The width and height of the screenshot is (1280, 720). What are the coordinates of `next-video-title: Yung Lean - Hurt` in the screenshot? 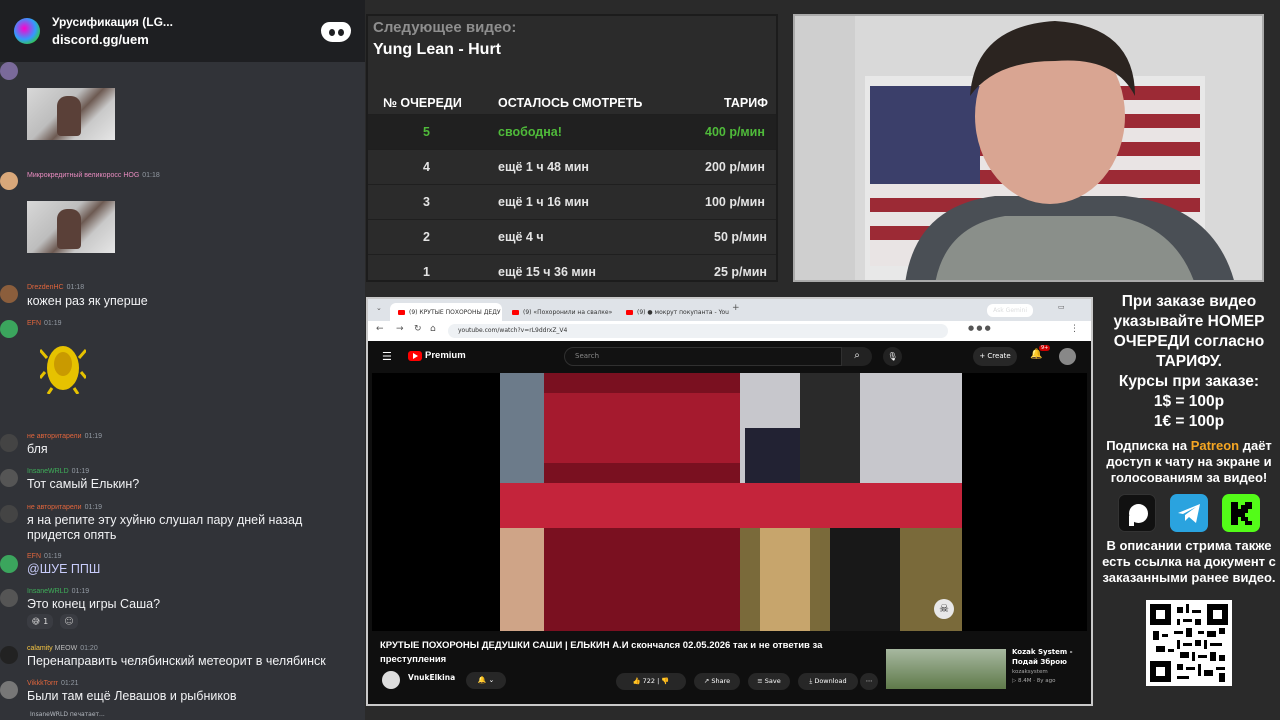 It's located at (437, 49).